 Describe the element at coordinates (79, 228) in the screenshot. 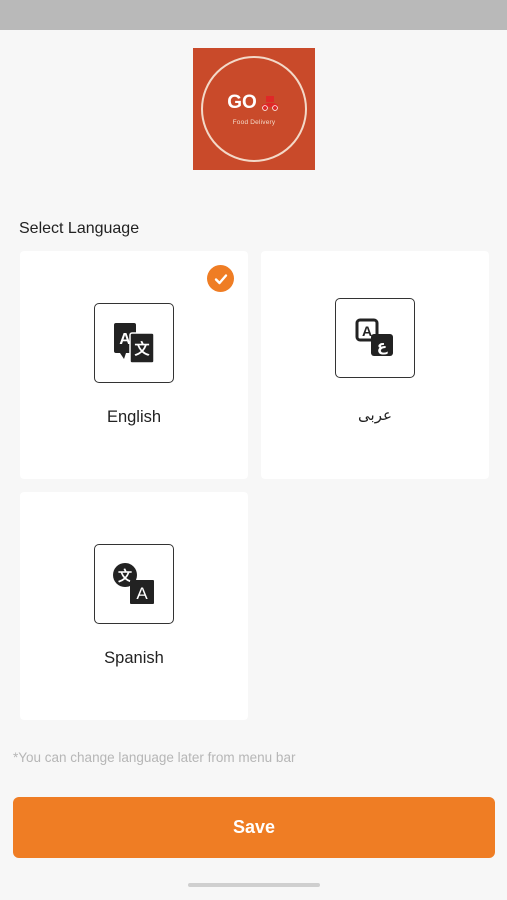

I see `section-title: Select Language` at that location.